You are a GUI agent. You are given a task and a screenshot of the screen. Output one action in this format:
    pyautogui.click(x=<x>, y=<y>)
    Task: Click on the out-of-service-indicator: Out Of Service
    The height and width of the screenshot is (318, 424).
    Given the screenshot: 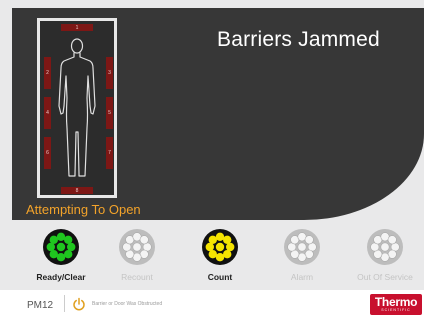 What is the action you would take?
    pyautogui.click(x=385, y=258)
    